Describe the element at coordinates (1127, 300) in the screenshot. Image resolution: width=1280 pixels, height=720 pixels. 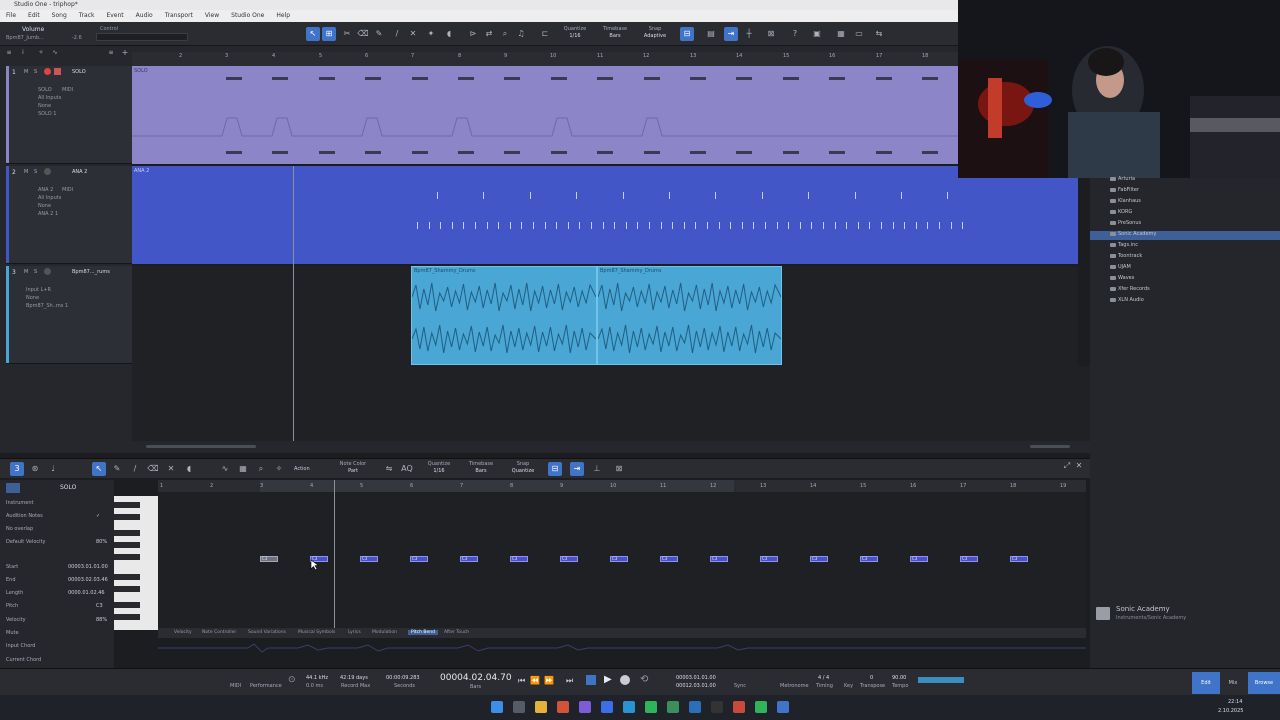
I see `browser-folder-item: XLN Audio` at that location.